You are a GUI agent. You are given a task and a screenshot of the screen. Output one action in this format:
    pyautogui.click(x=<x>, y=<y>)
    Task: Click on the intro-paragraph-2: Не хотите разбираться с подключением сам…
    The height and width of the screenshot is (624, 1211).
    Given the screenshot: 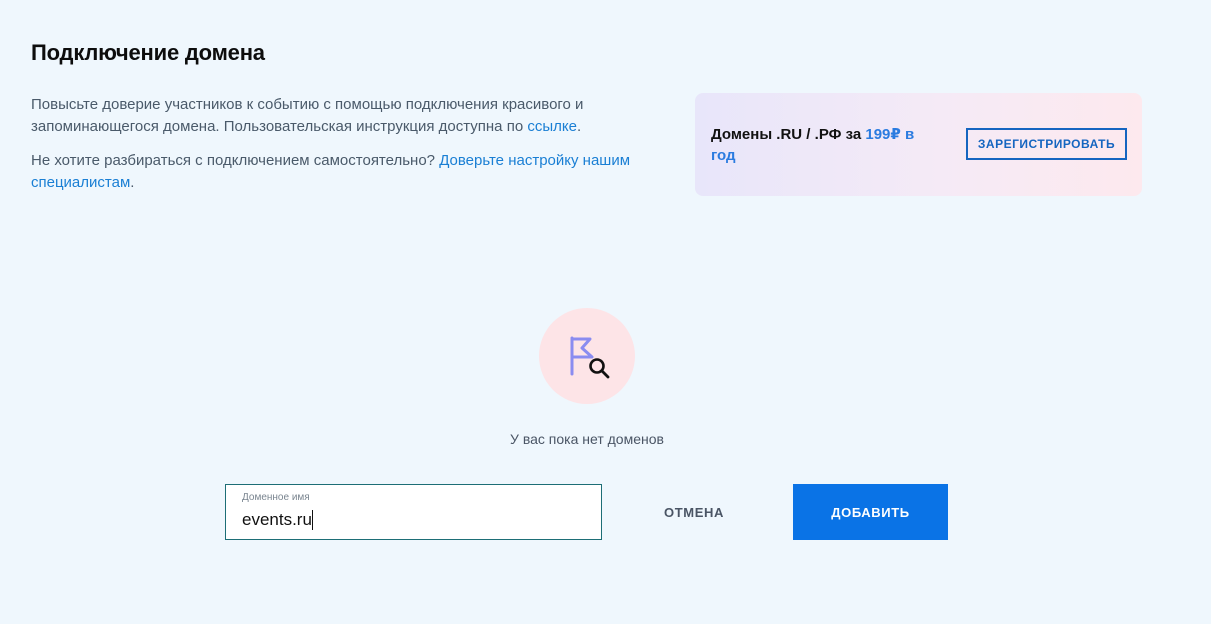 What is the action you would take?
    pyautogui.click(x=331, y=171)
    